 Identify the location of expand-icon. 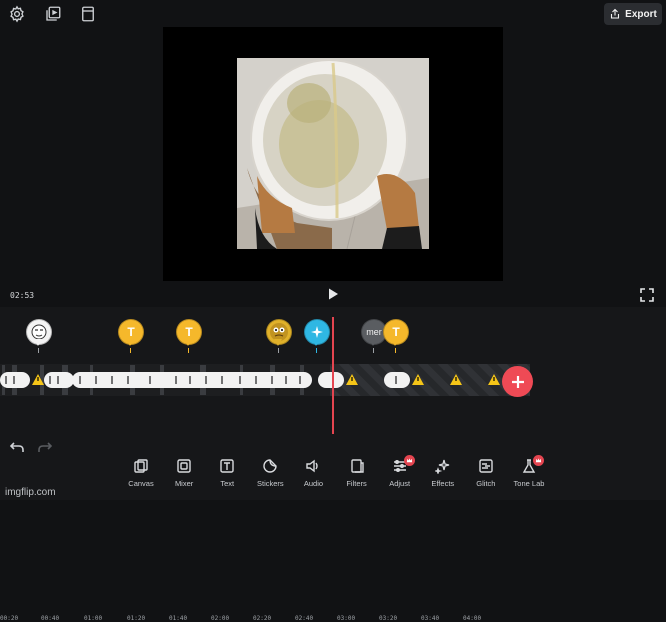
(647, 295).